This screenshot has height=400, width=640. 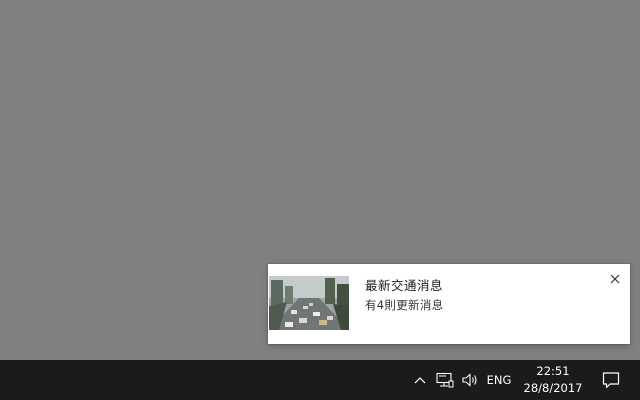 I want to click on notification-body: 有4則更新消息, so click(x=404, y=305).